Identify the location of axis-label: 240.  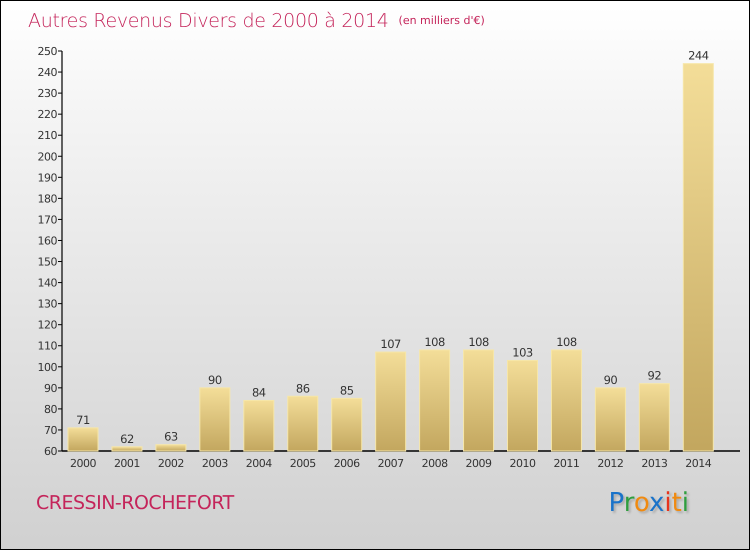
(47, 73).